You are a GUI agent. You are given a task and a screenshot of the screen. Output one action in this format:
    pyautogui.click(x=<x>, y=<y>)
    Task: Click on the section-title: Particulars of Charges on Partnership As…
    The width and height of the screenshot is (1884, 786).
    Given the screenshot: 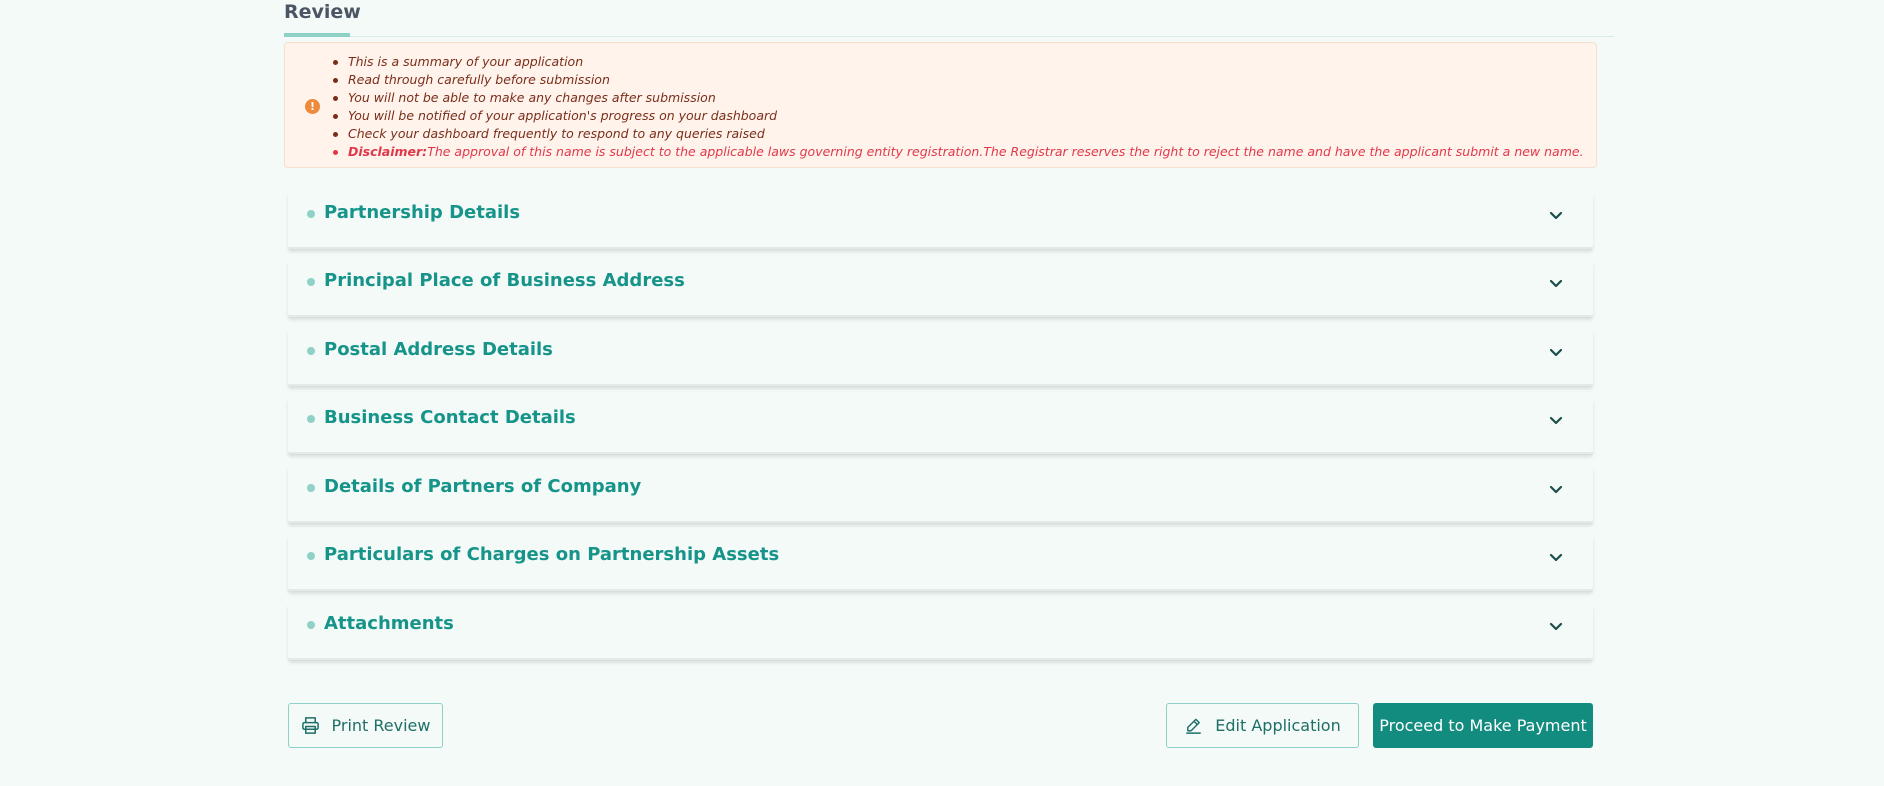 What is the action you would take?
    pyautogui.click(x=552, y=554)
    